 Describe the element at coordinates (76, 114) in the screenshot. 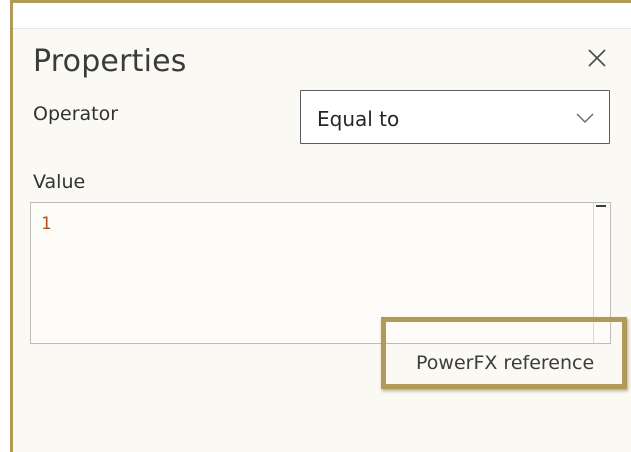

I see `operator-label: Operator` at that location.